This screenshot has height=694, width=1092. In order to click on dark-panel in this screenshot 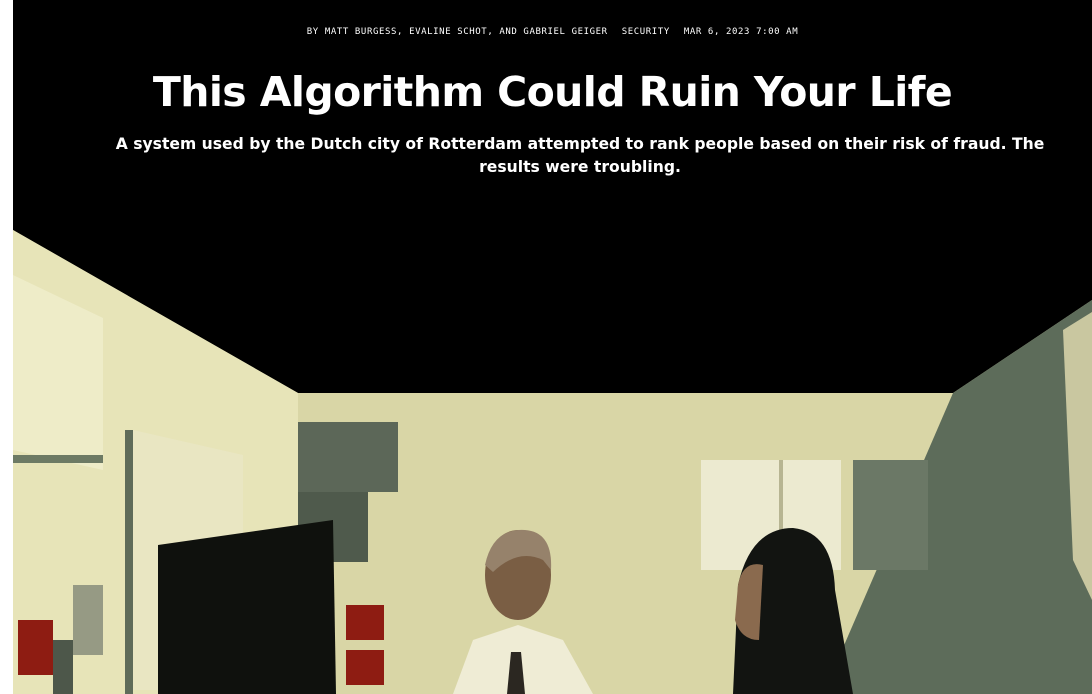, I will do `click(247, 607)`.